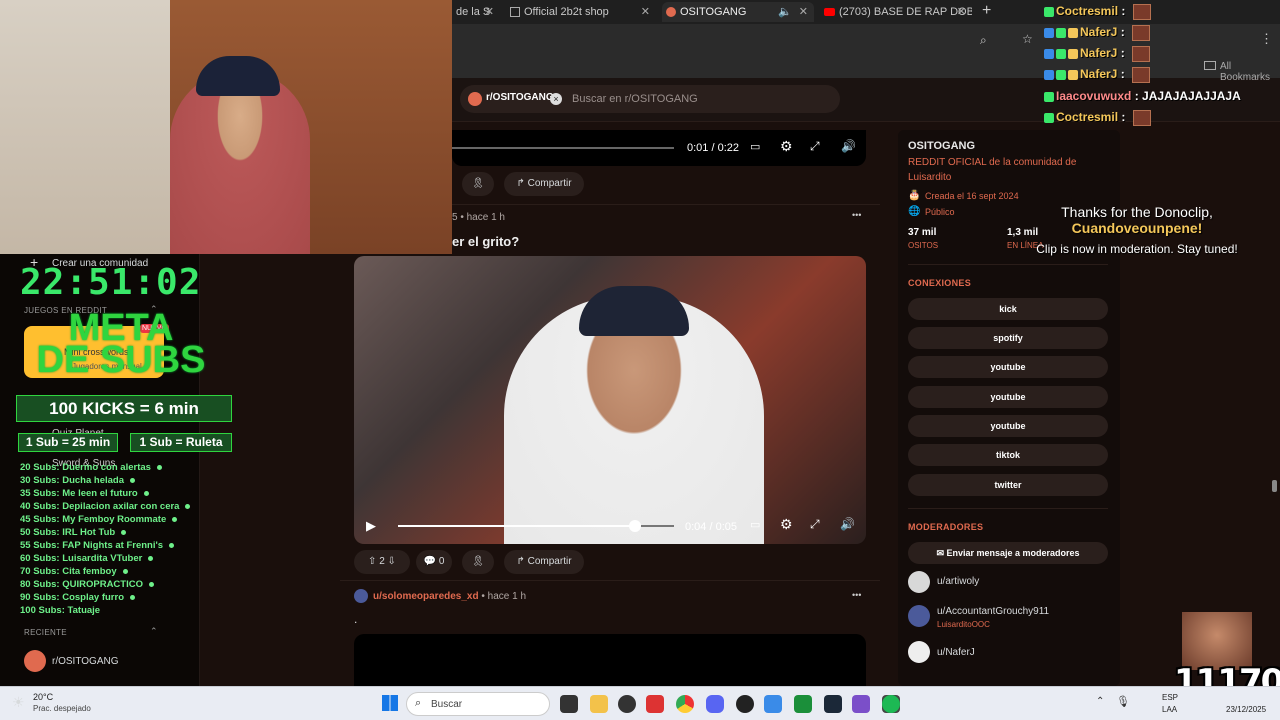 The width and height of the screenshot is (1280, 720). Describe the element at coordinates (1142, 96) in the screenshot. I see `chat-message: Iaacovuwuxd : JAJAJAJAJJAJA` at that location.